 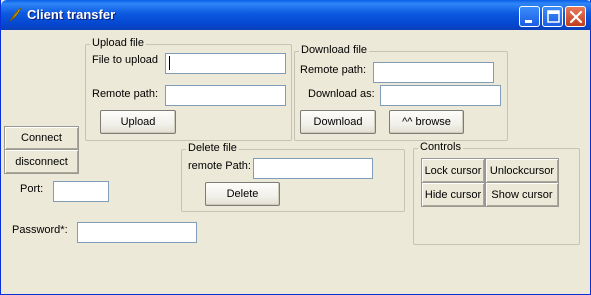 I want to click on lock-cursor-button: Lock cursor, so click(x=453, y=170).